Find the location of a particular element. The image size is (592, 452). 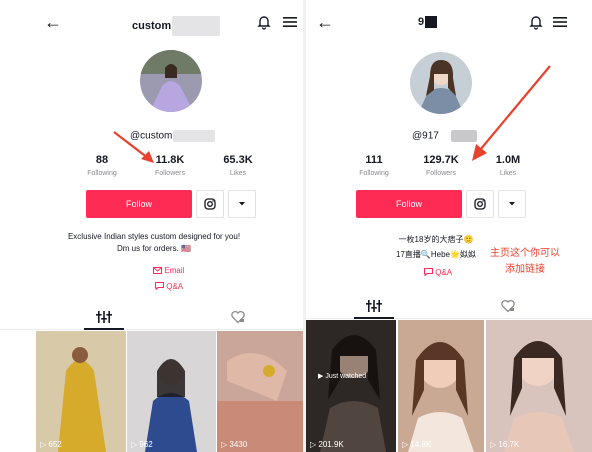

header-username-text: 9 is located at coordinates (421, 22).